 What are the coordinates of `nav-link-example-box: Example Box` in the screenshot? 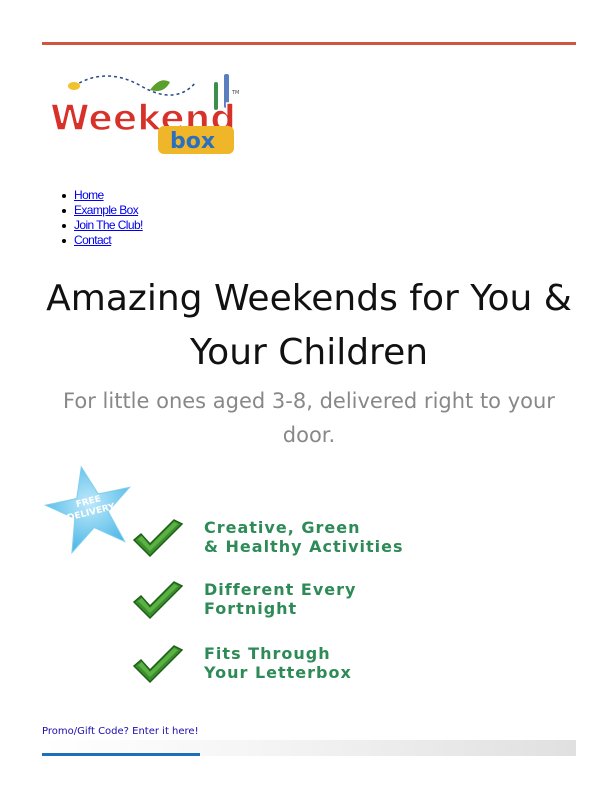 It's located at (106, 210).